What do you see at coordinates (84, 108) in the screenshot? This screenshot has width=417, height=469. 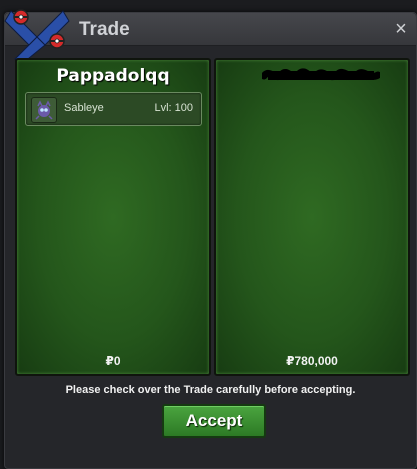 I see `pokemon-name: Sableye` at bounding box center [84, 108].